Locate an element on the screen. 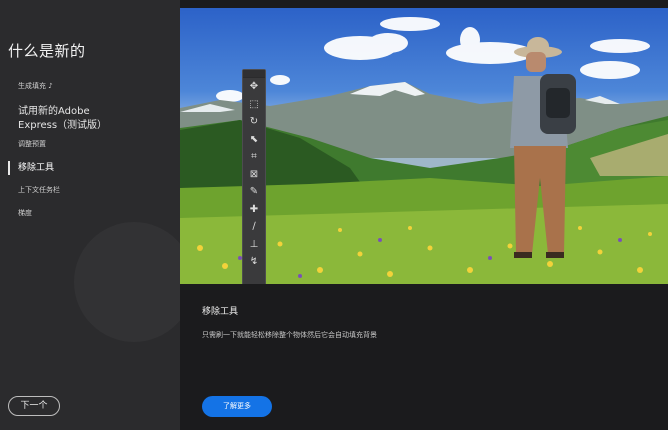 This screenshot has width=668, height=430. marquee-tool-icon: ⬚ is located at coordinates (254, 105).